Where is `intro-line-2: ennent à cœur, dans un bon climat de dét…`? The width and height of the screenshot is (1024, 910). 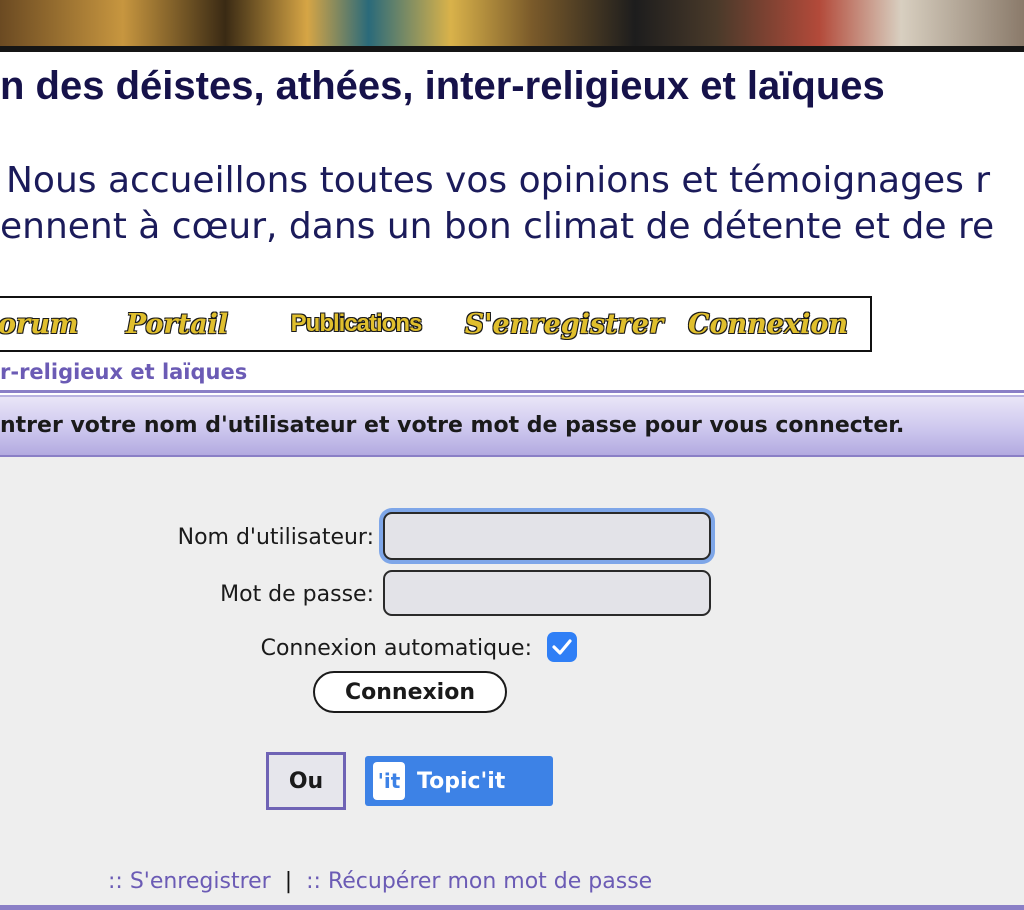 intro-line-2: ennent à cœur, dans un bon climat de dét… is located at coordinates (497, 226).